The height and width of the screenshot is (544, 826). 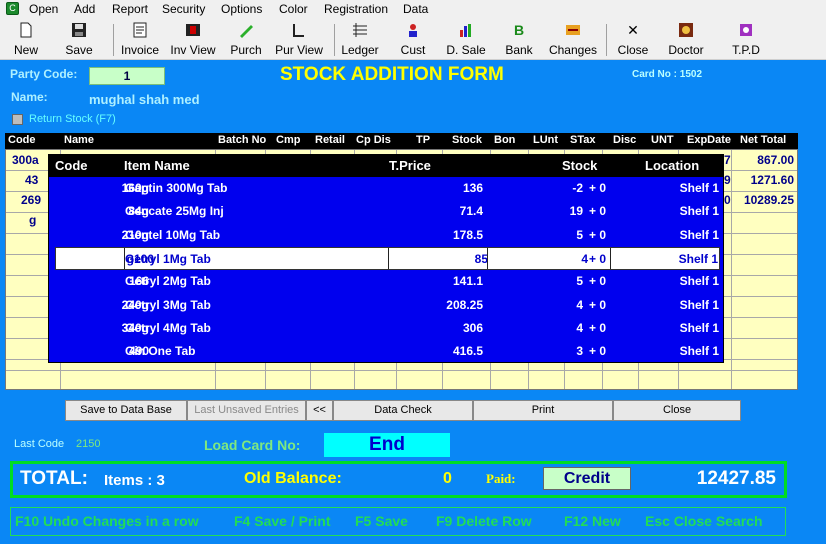 What do you see at coordinates (241, 9) in the screenshot?
I see `menu-options: Options` at bounding box center [241, 9].